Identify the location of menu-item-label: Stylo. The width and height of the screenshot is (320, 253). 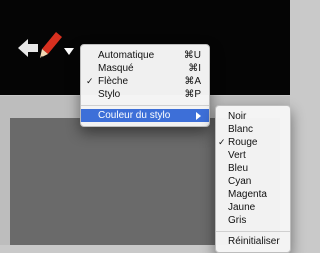
(109, 94).